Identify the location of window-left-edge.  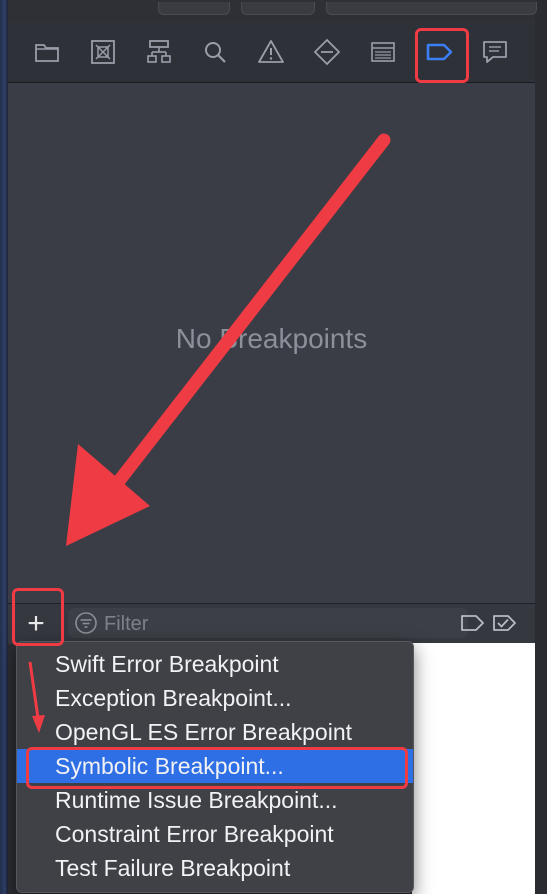
(4, 447).